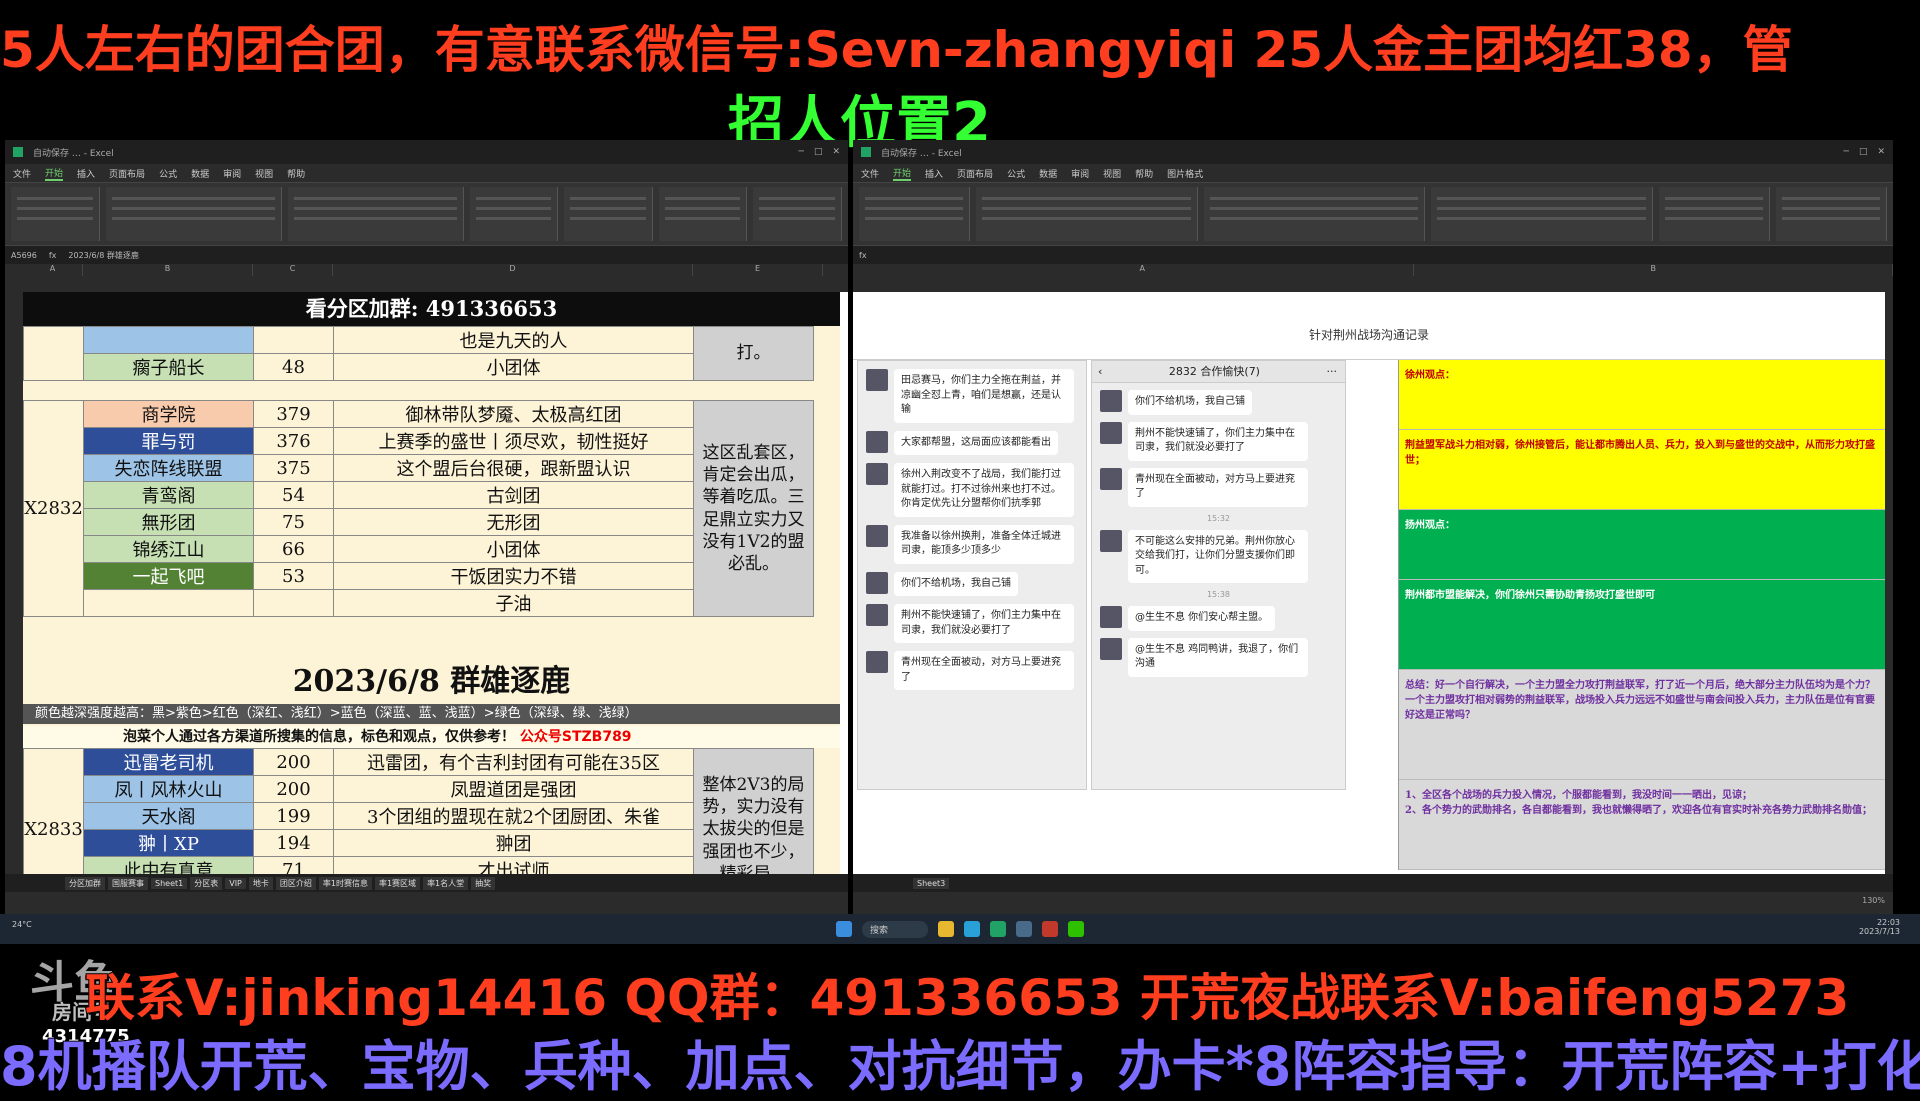 This screenshot has height=1101, width=1920. What do you see at coordinates (293, 414) in the screenshot?
I see `member-count-cell: 379` at bounding box center [293, 414].